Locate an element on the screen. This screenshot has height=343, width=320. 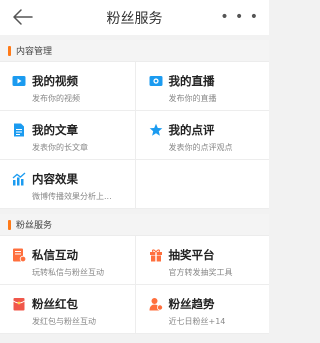
article-icon is located at coordinates (19, 130).